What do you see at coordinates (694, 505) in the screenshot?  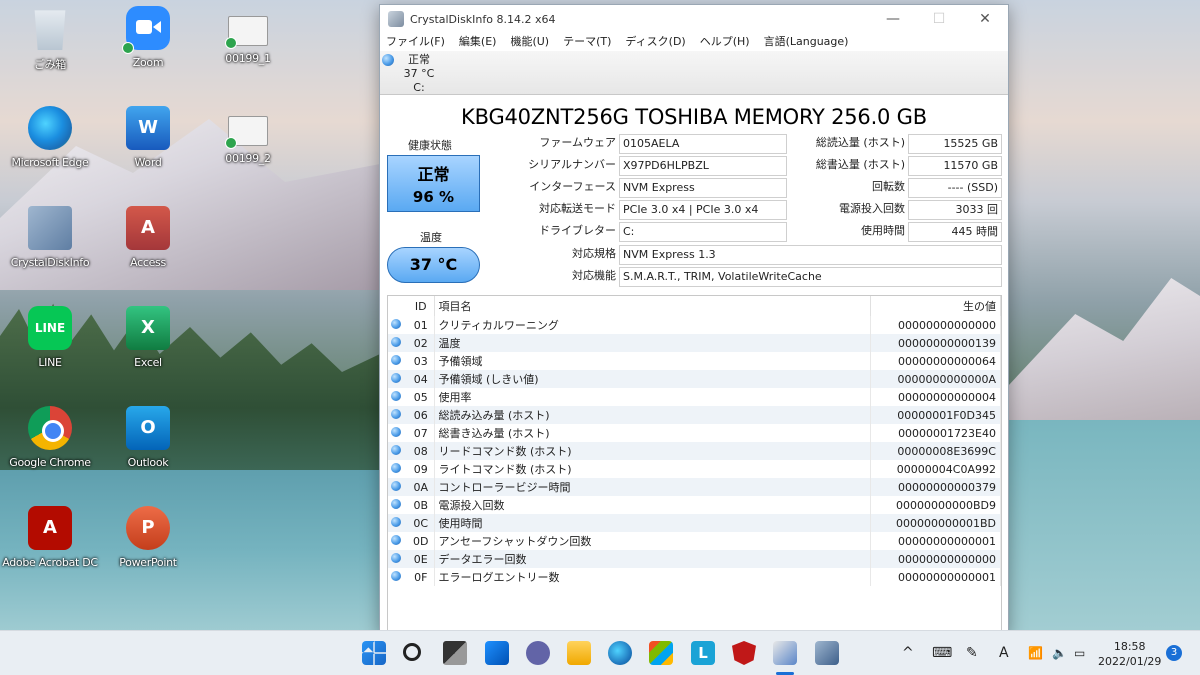 I see `table-row: 0B 電源投入回数 00000000000BD9` at bounding box center [694, 505].